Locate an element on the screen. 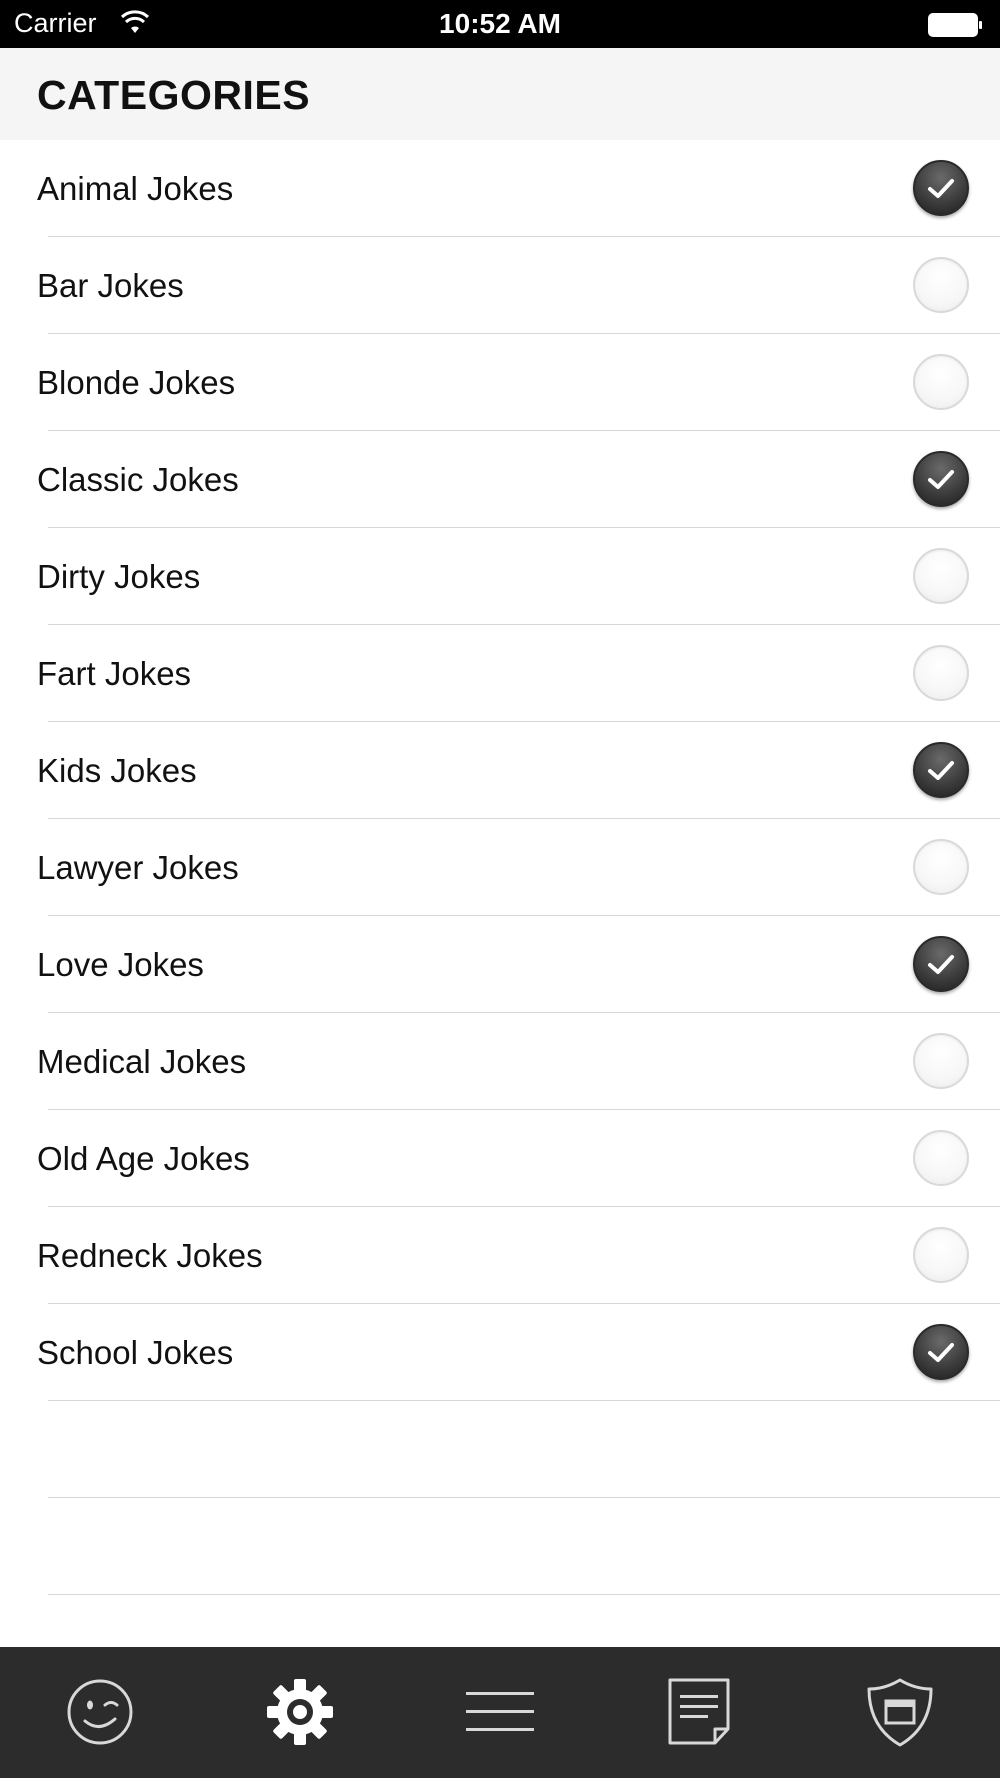  category-label: Blonde Jokes is located at coordinates (136, 382).